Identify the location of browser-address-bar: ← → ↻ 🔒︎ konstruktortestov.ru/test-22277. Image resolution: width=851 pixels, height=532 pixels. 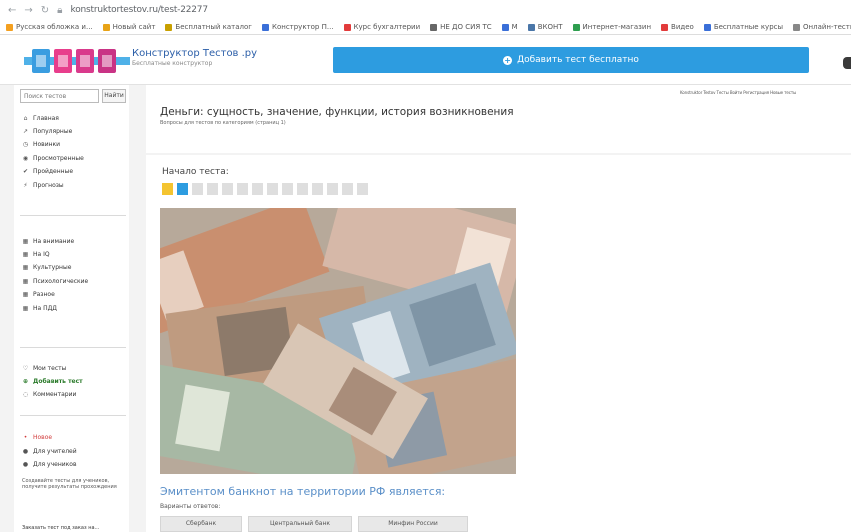
(425, 10).